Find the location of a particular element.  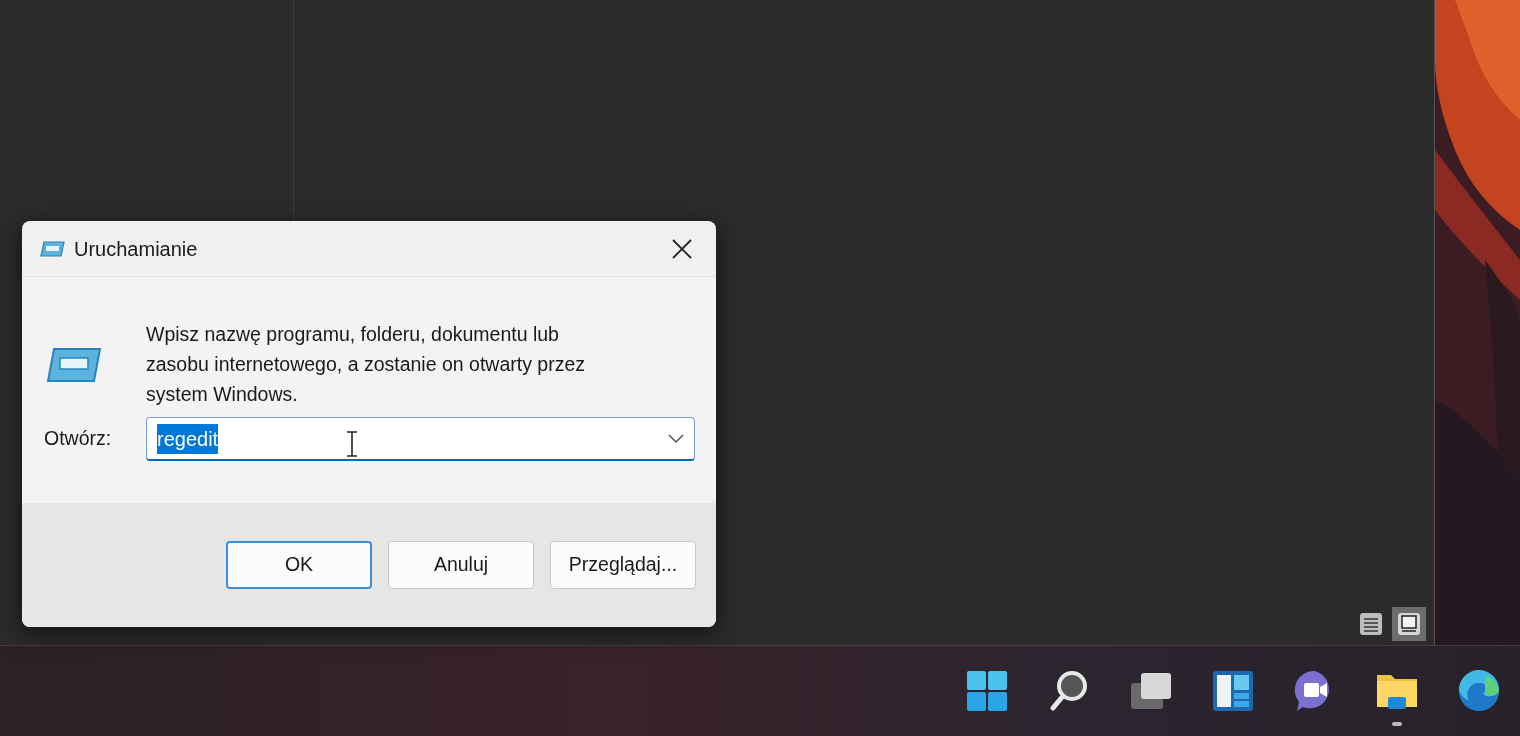

dialog-title: Uruchamianie is located at coordinates (136, 249).